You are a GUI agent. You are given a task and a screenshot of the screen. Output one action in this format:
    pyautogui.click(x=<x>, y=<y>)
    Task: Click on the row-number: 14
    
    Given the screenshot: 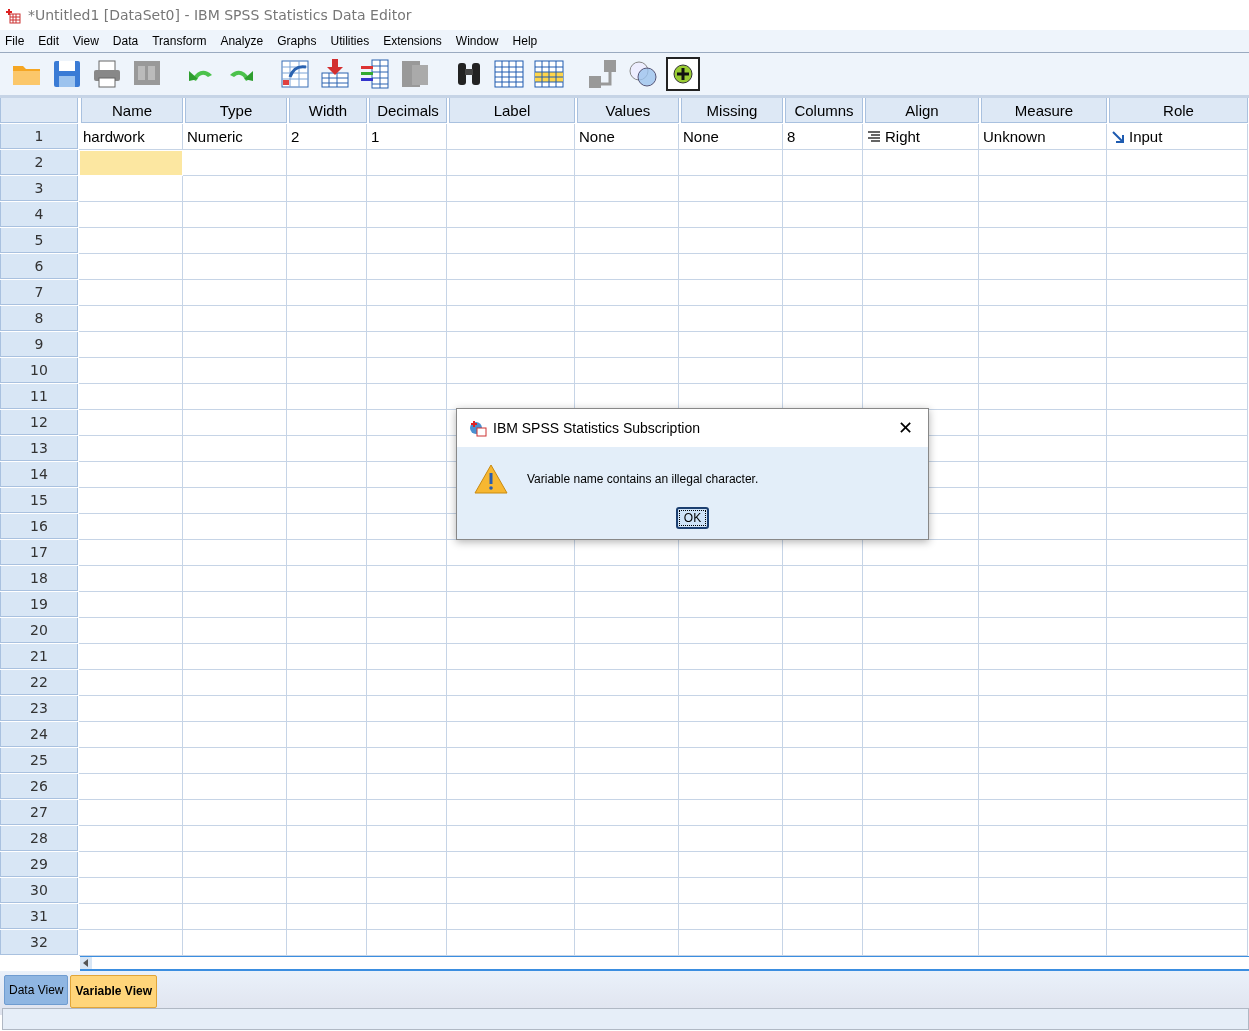 What is the action you would take?
    pyautogui.click(x=39, y=474)
    